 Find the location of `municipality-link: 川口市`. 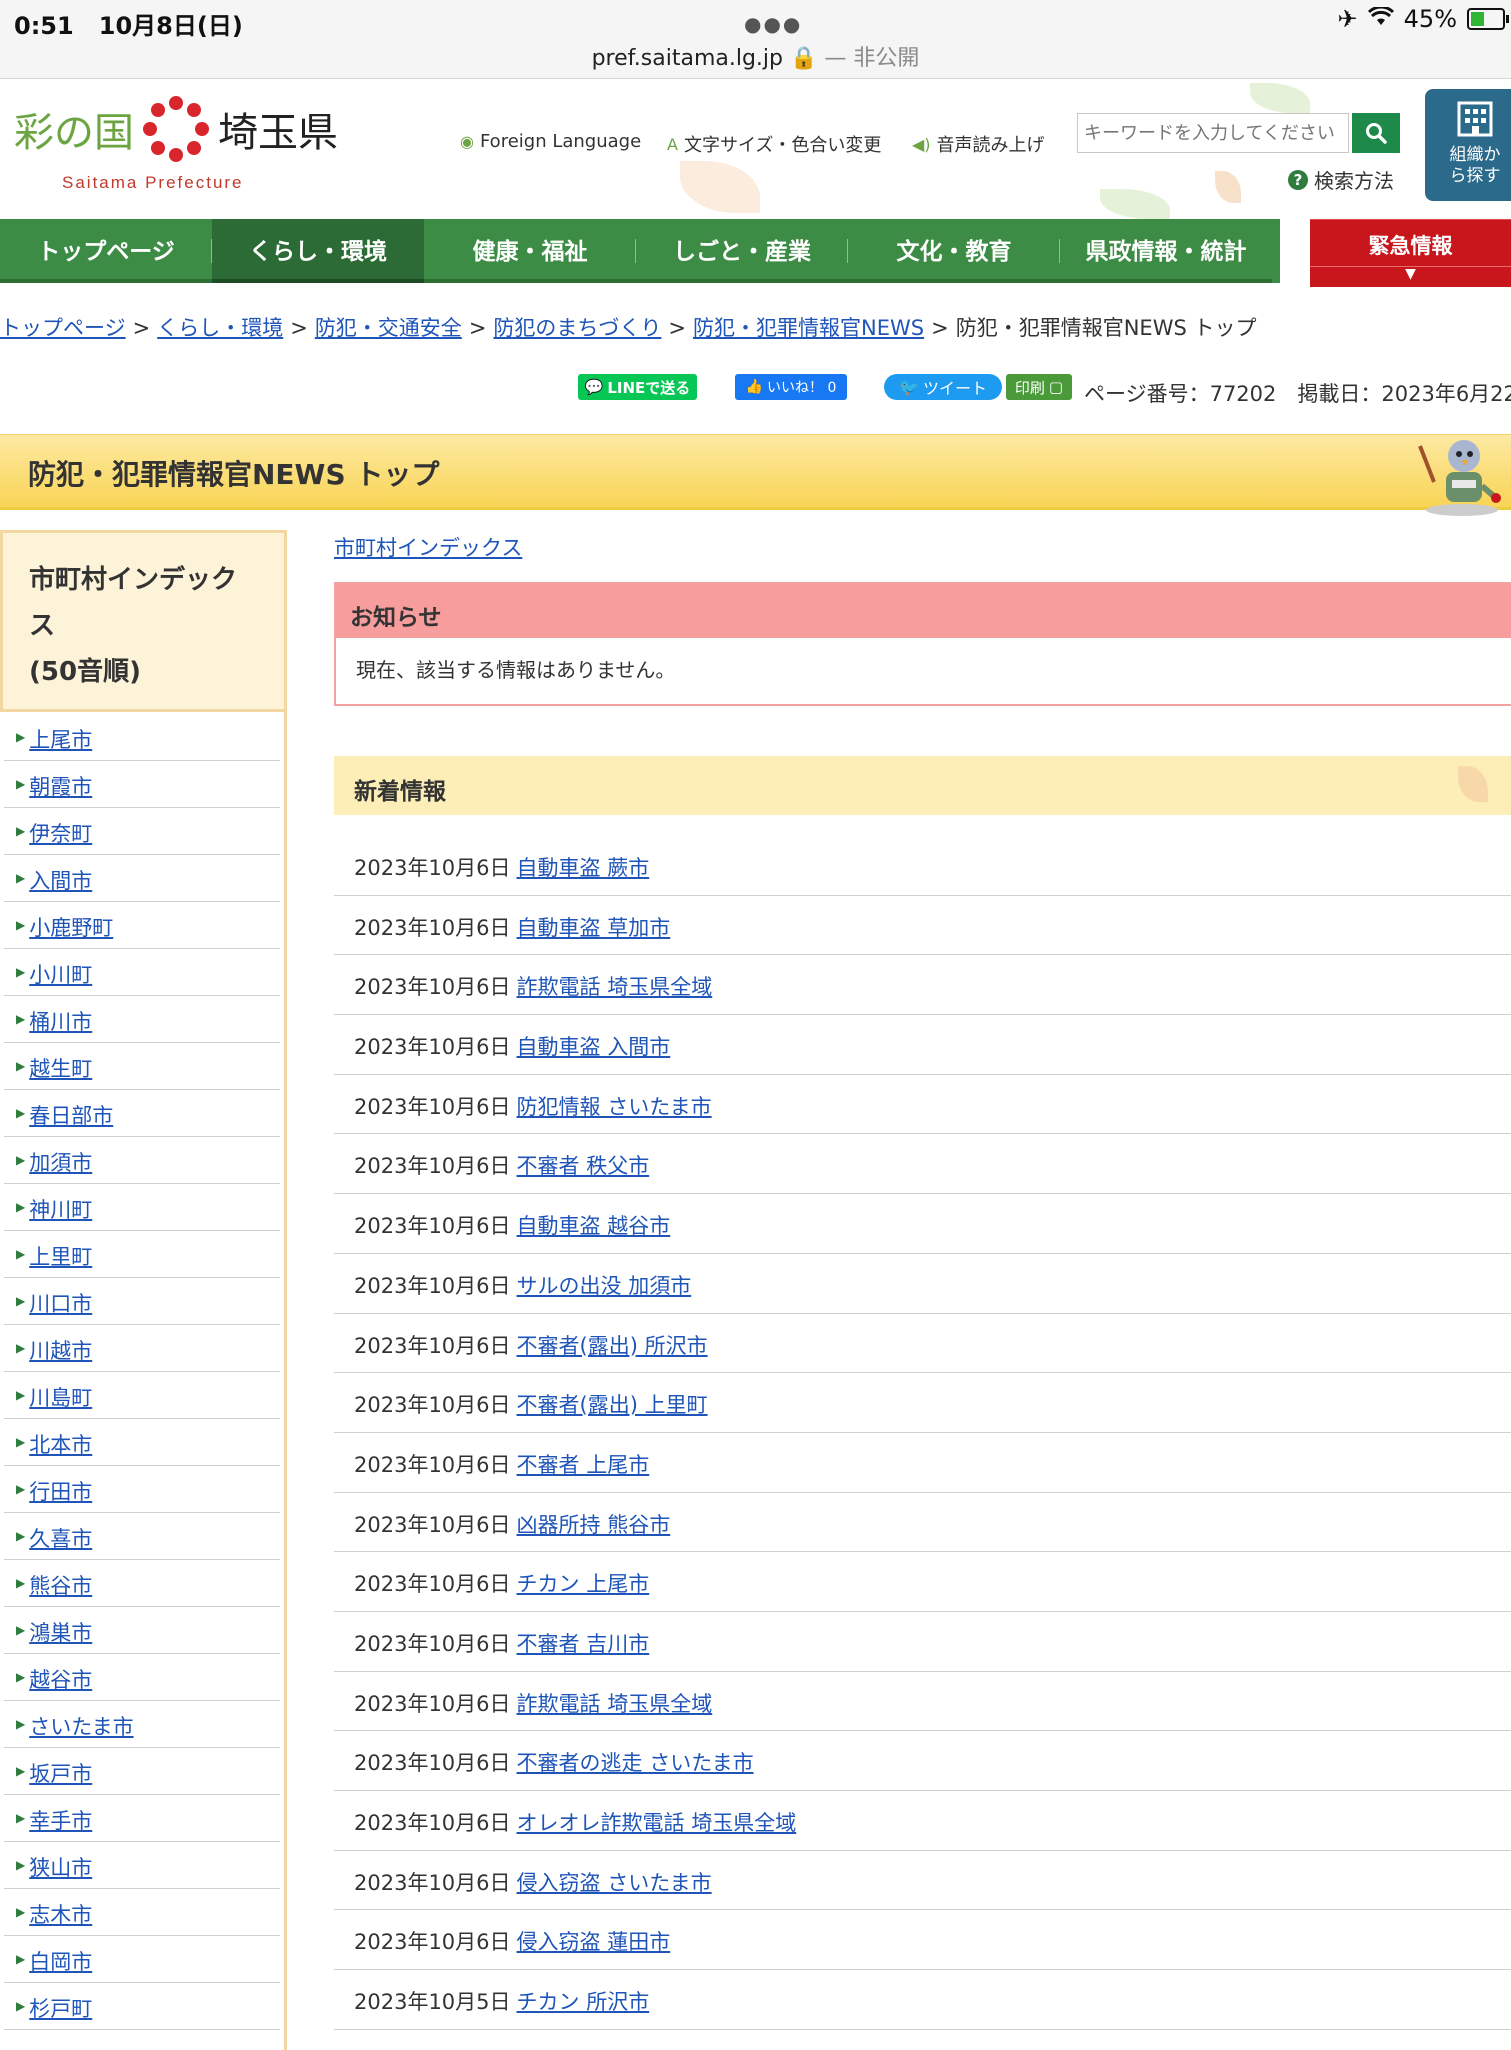

municipality-link: 川口市 is located at coordinates (60, 1303).